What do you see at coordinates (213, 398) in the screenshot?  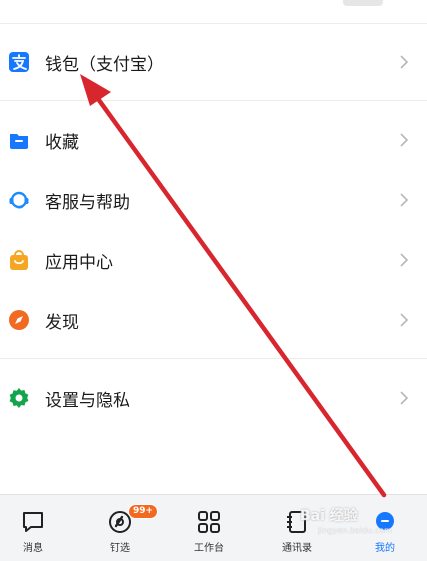 I see `menu-item-settings: 设置与隐私` at bounding box center [213, 398].